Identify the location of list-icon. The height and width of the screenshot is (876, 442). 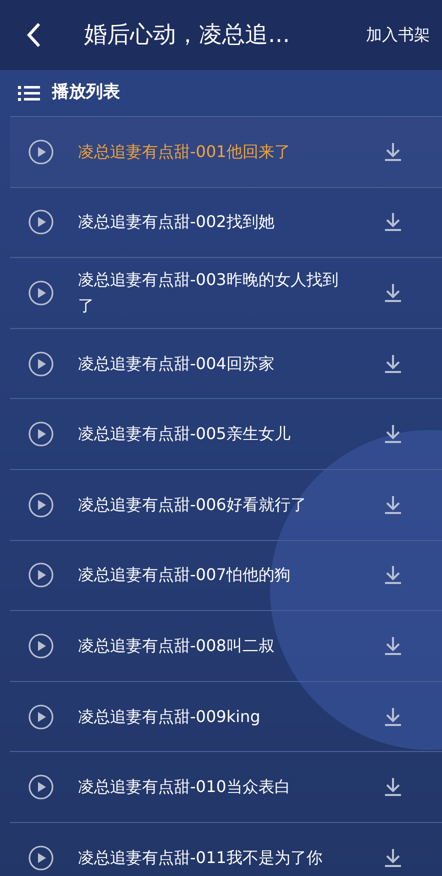
(29, 93).